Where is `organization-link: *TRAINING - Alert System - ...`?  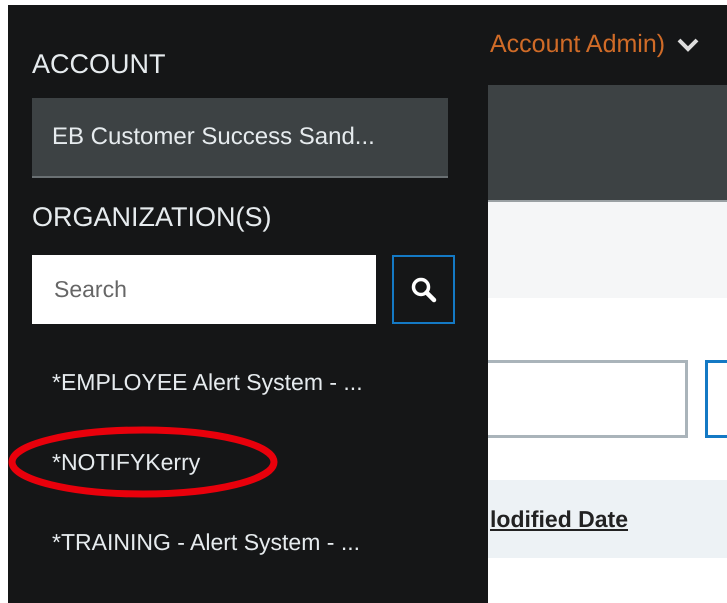 organization-link: *TRAINING - Alert System - ... is located at coordinates (206, 542).